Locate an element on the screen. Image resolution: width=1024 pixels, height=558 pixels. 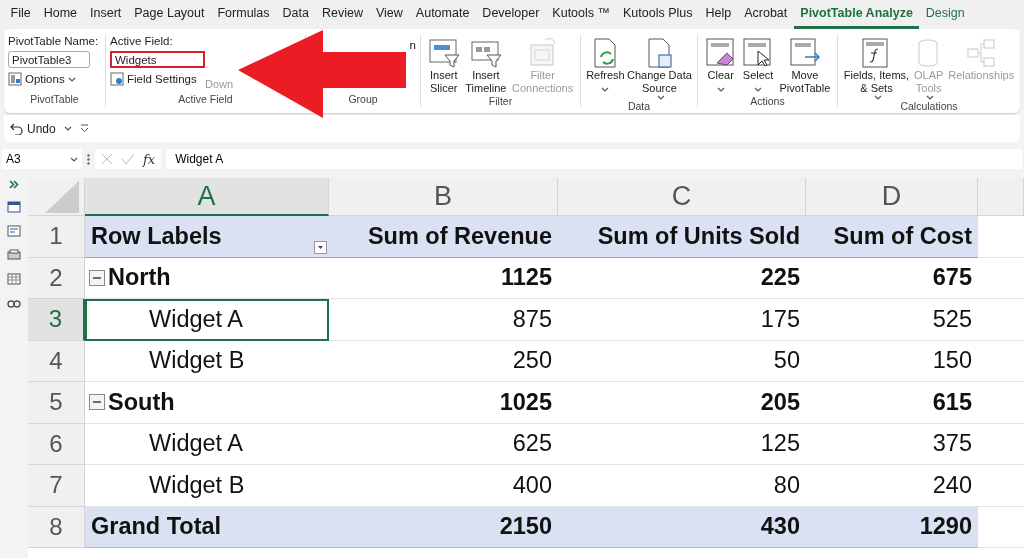
field-label: Active Field: is located at coordinates (142, 41).